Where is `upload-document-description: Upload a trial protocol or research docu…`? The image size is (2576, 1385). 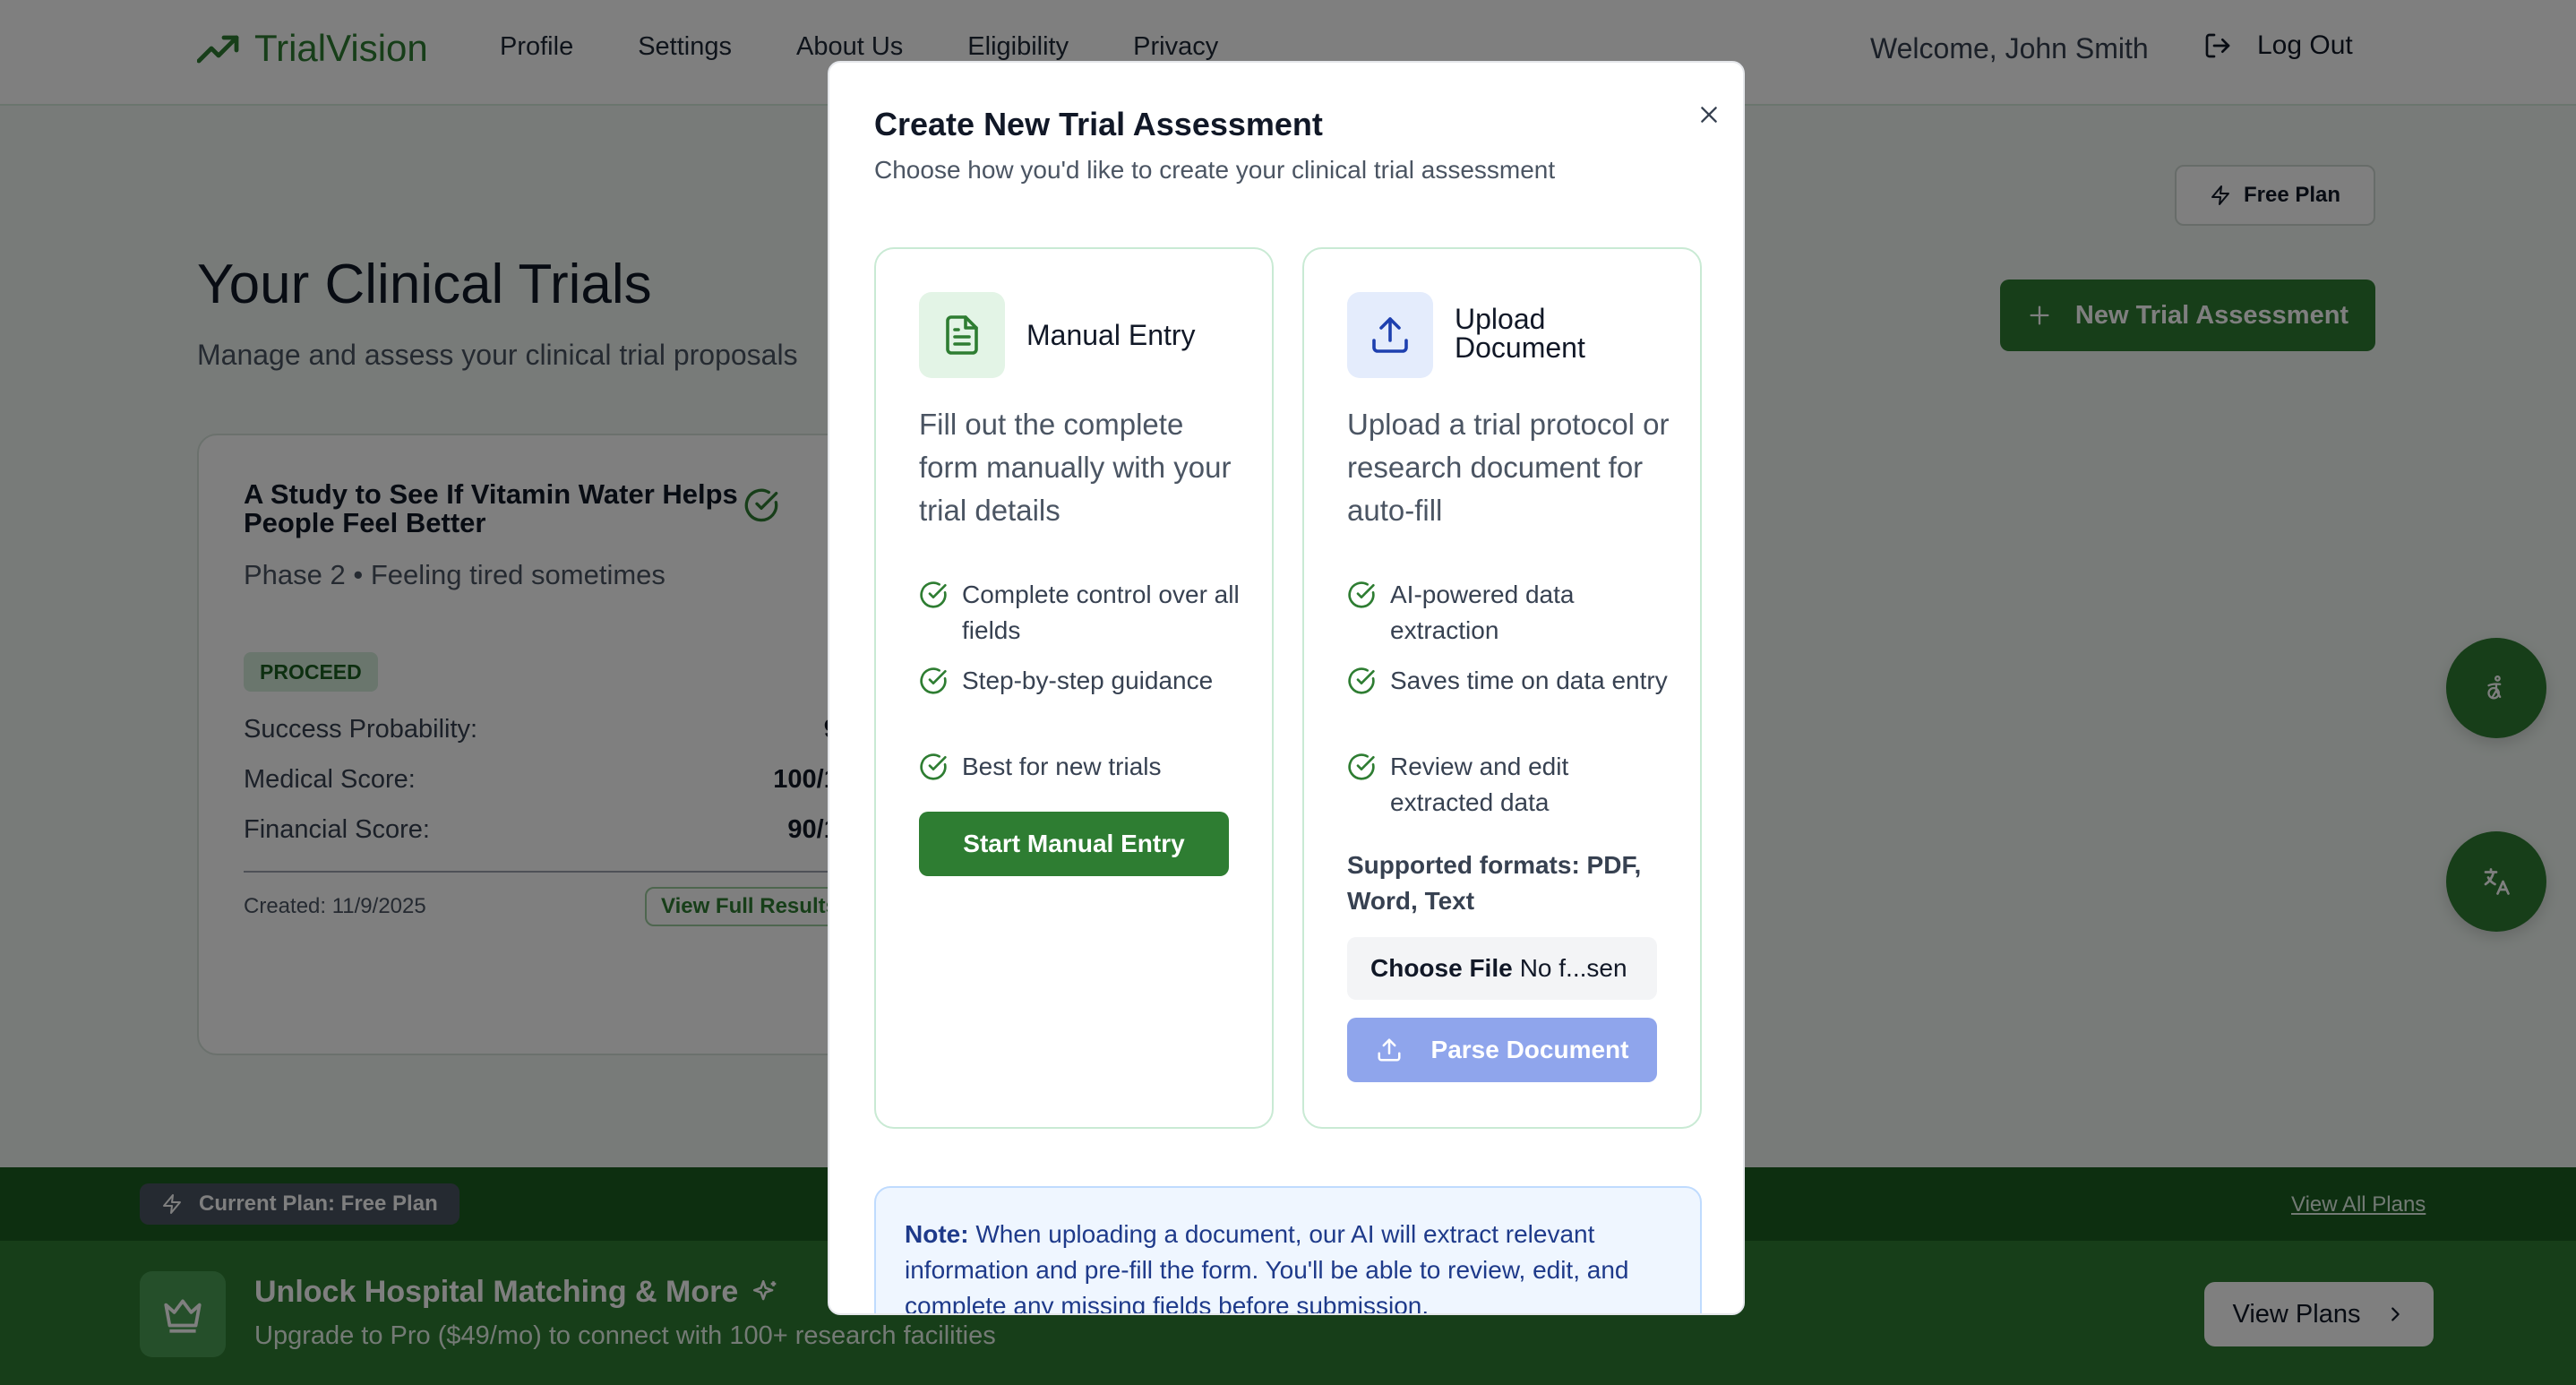
upload-document-description: Upload a trial protocol or research docu… is located at coordinates (1508, 468).